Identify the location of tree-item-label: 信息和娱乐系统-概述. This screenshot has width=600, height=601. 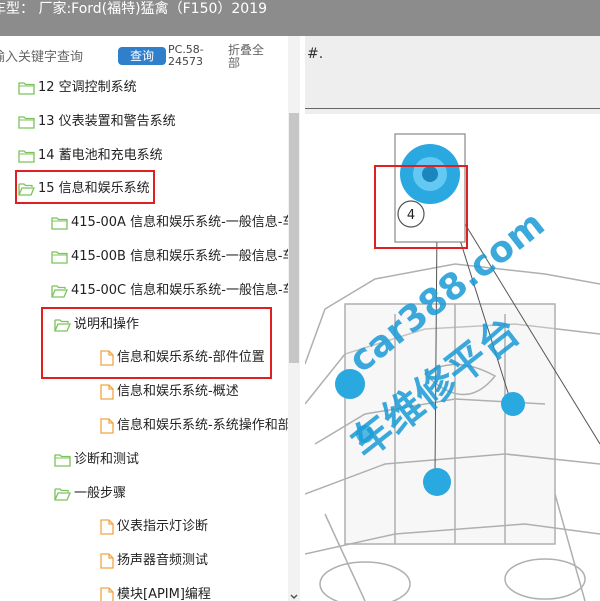
(178, 392).